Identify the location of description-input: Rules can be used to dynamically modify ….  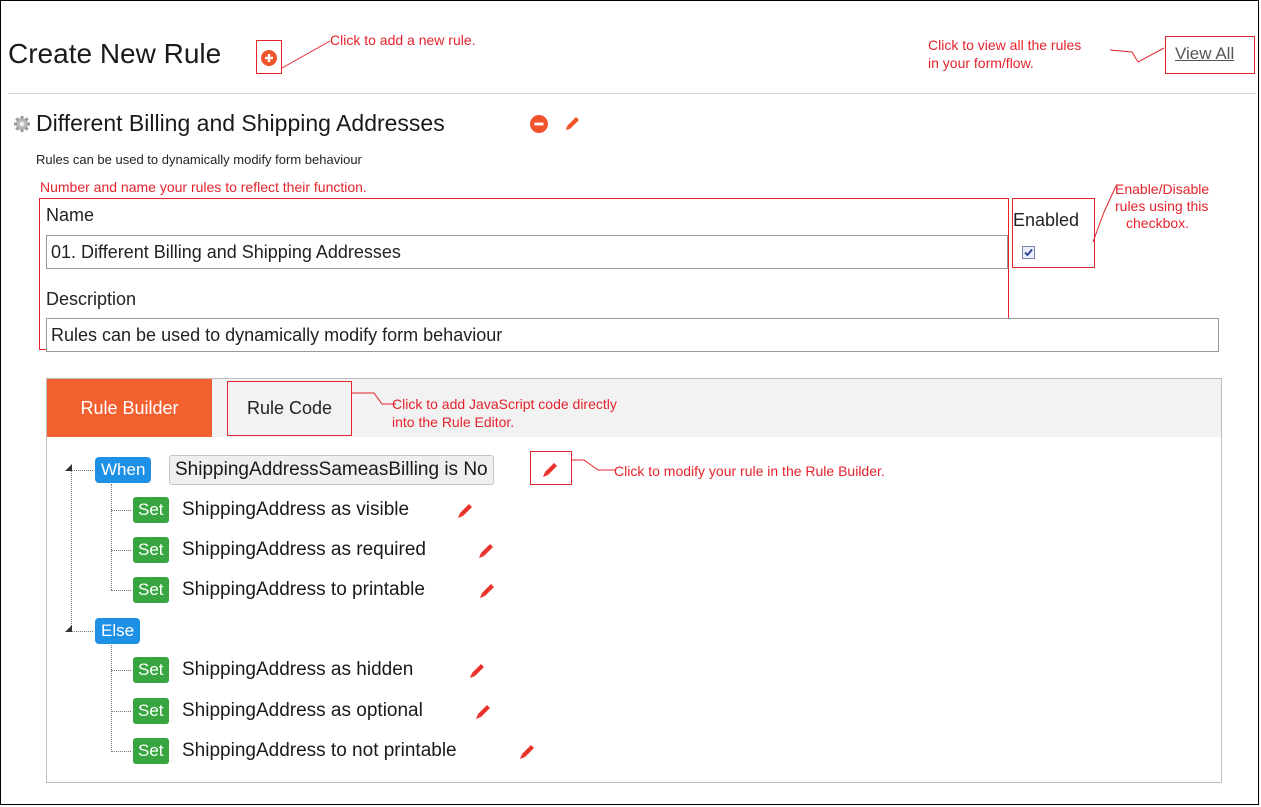
(632, 335).